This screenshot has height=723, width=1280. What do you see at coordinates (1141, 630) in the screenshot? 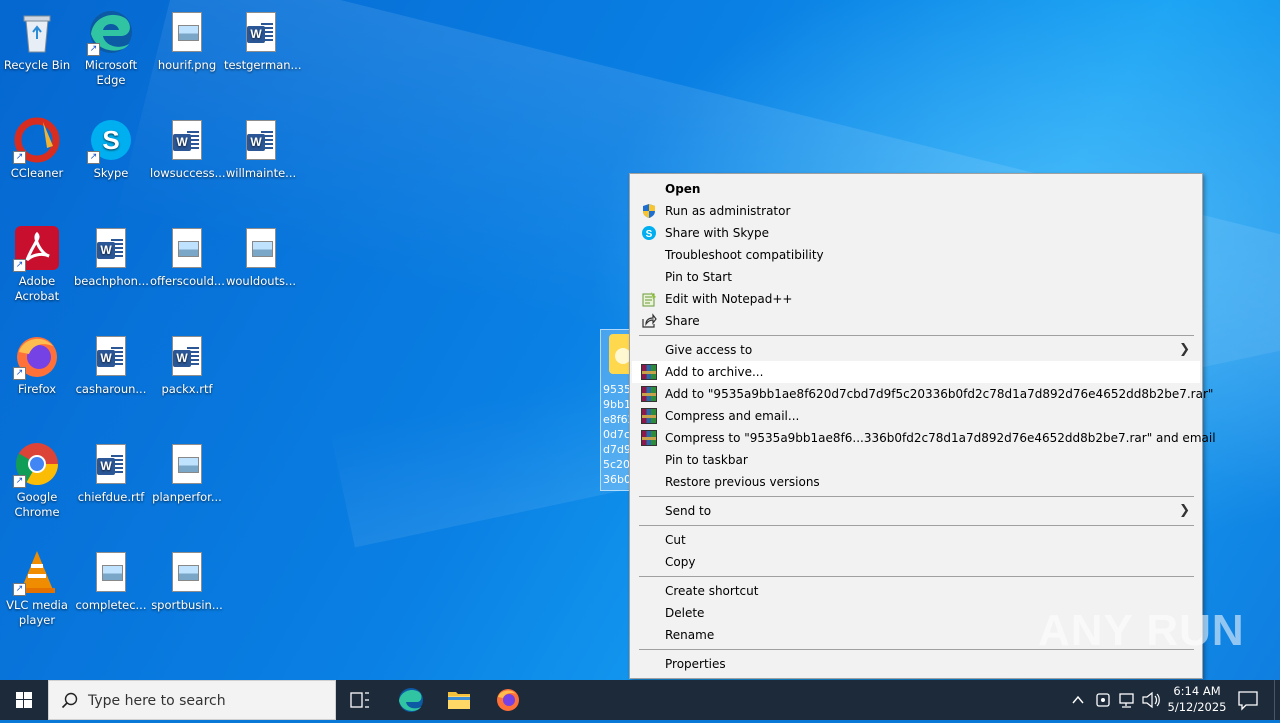
I see `anyrun-watermark: ANY RUN` at bounding box center [1141, 630].